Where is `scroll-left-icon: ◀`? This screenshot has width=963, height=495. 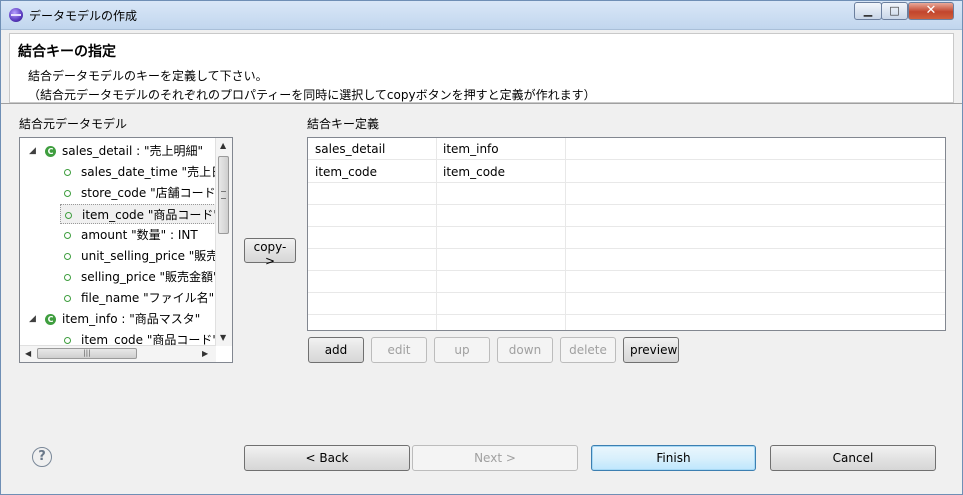
scroll-left-icon: ◀ is located at coordinates (28, 353).